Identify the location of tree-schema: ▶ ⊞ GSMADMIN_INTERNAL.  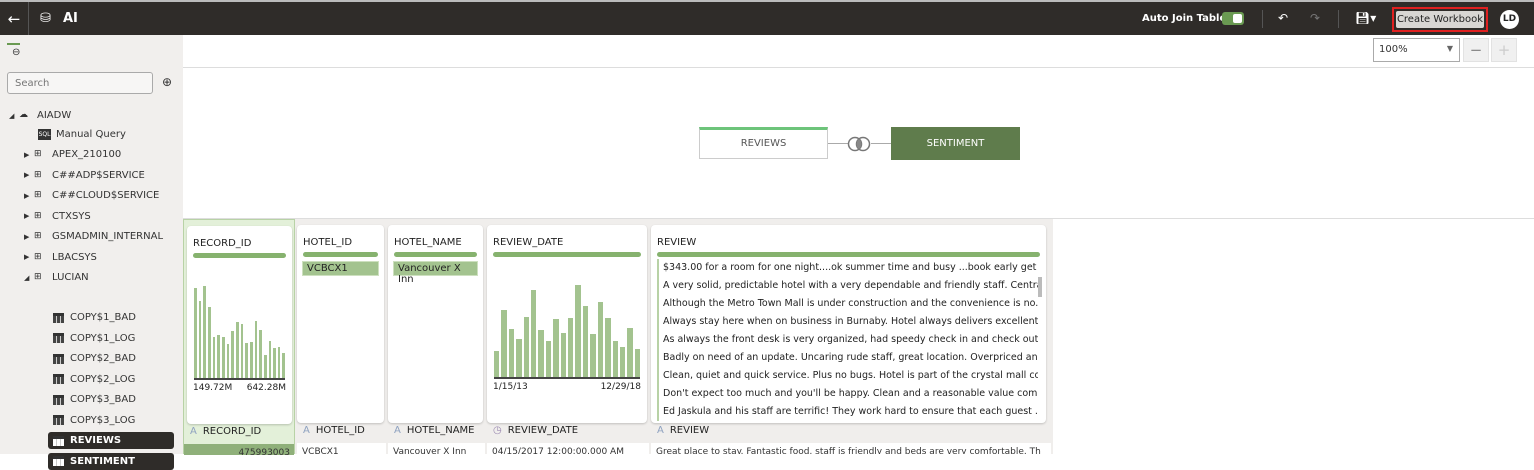
(93, 236).